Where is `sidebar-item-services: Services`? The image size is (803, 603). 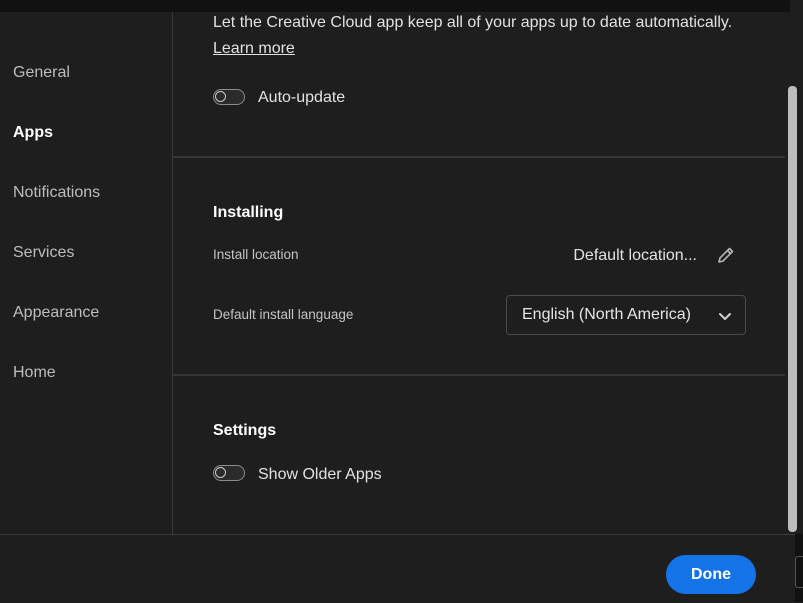 sidebar-item-services: Services is located at coordinates (43, 253).